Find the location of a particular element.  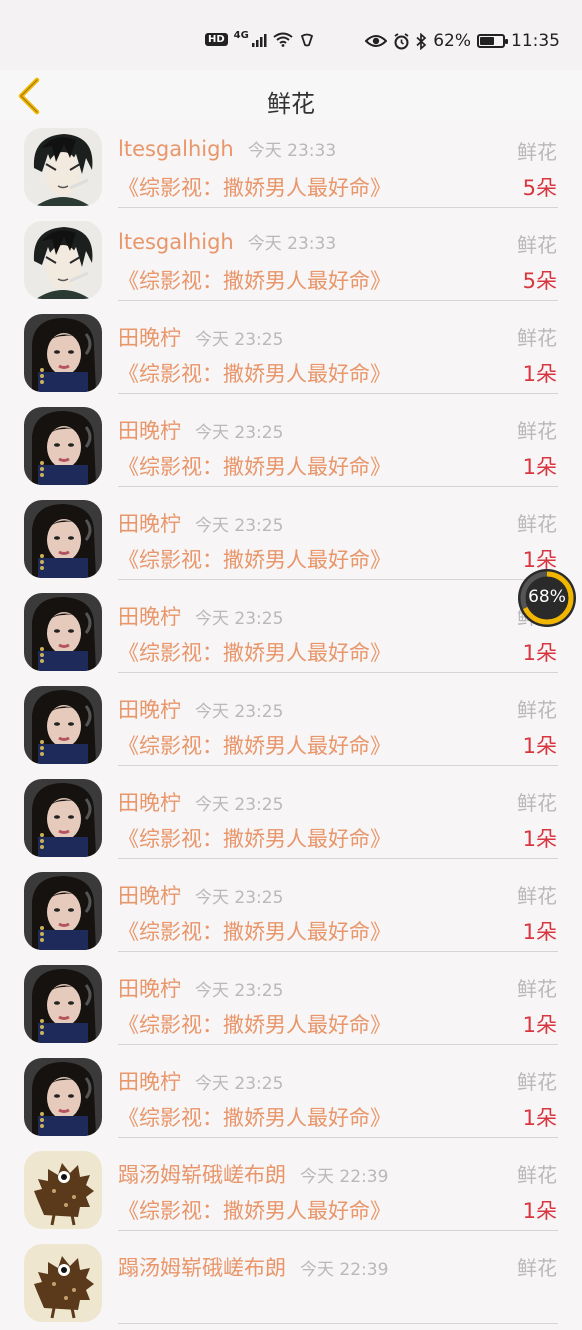

page-title: 鲜花 is located at coordinates (291, 104).